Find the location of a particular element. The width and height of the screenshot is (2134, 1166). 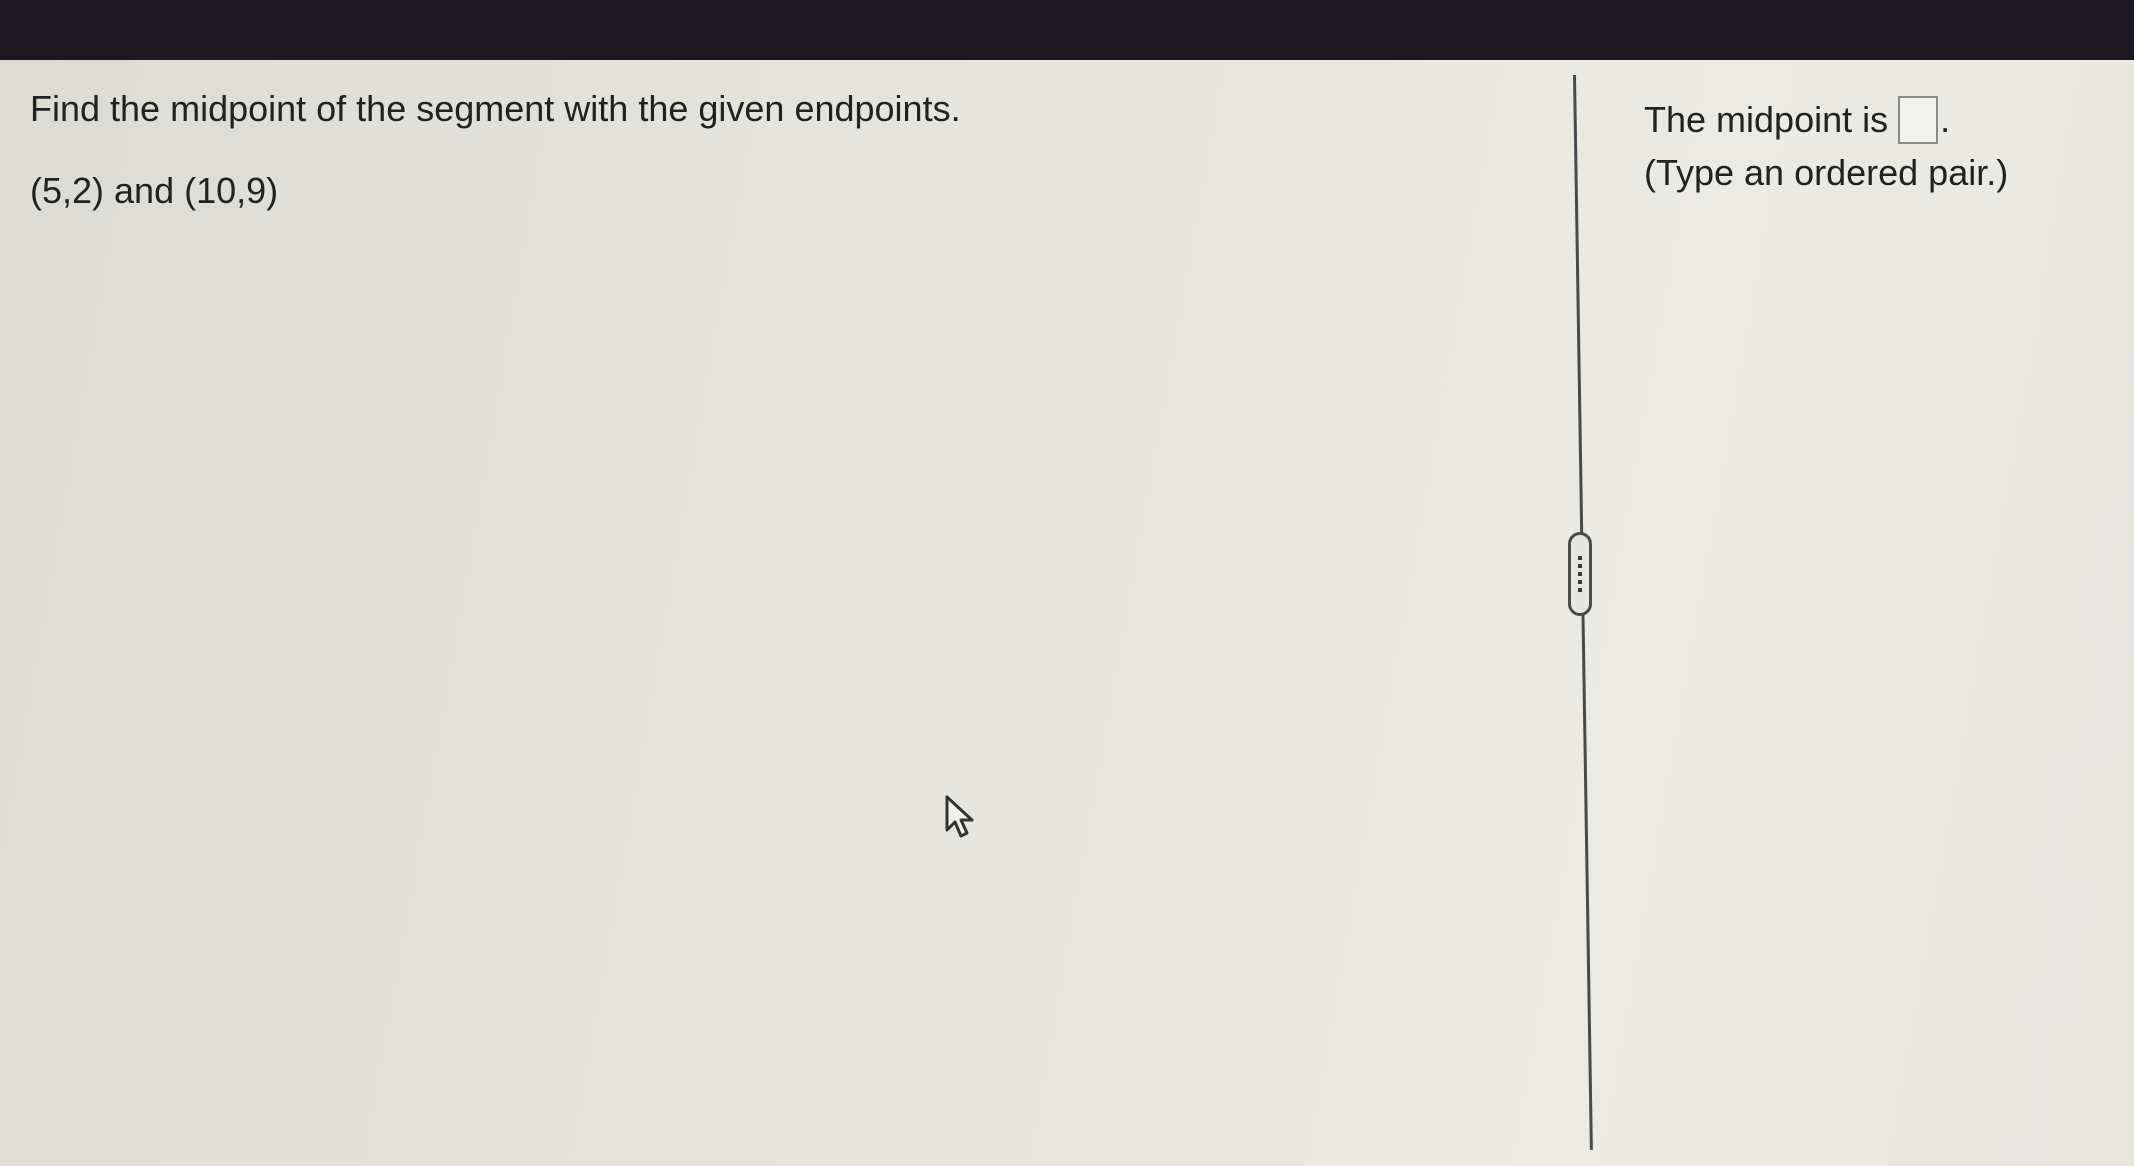

answer-hint: (Type an ordered pair.) is located at coordinates (1826, 172).